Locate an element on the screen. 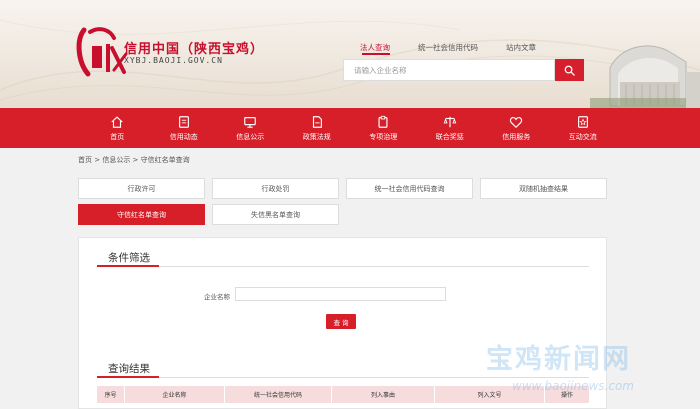  nav-item-home: 首页 is located at coordinates (117, 128).